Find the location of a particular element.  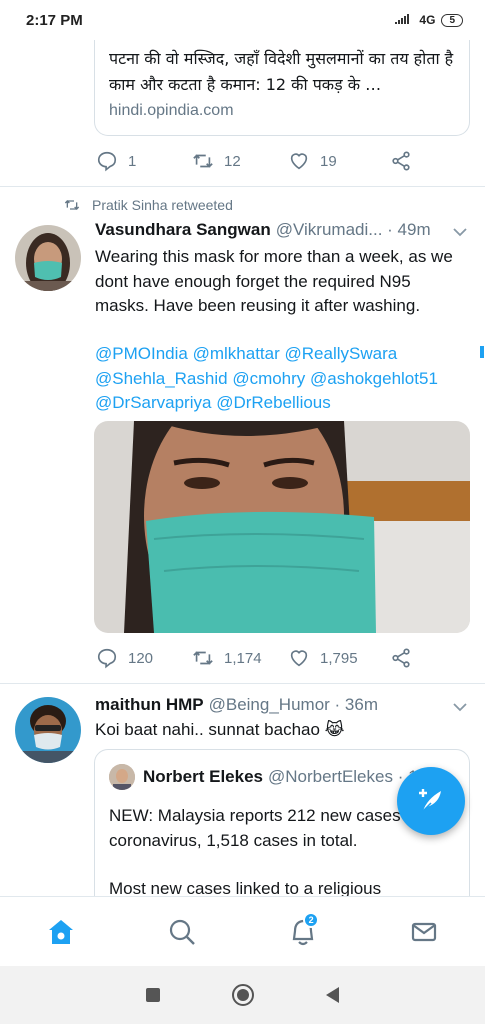

tweet-actions: 1 12 19 is located at coordinates (254, 161).